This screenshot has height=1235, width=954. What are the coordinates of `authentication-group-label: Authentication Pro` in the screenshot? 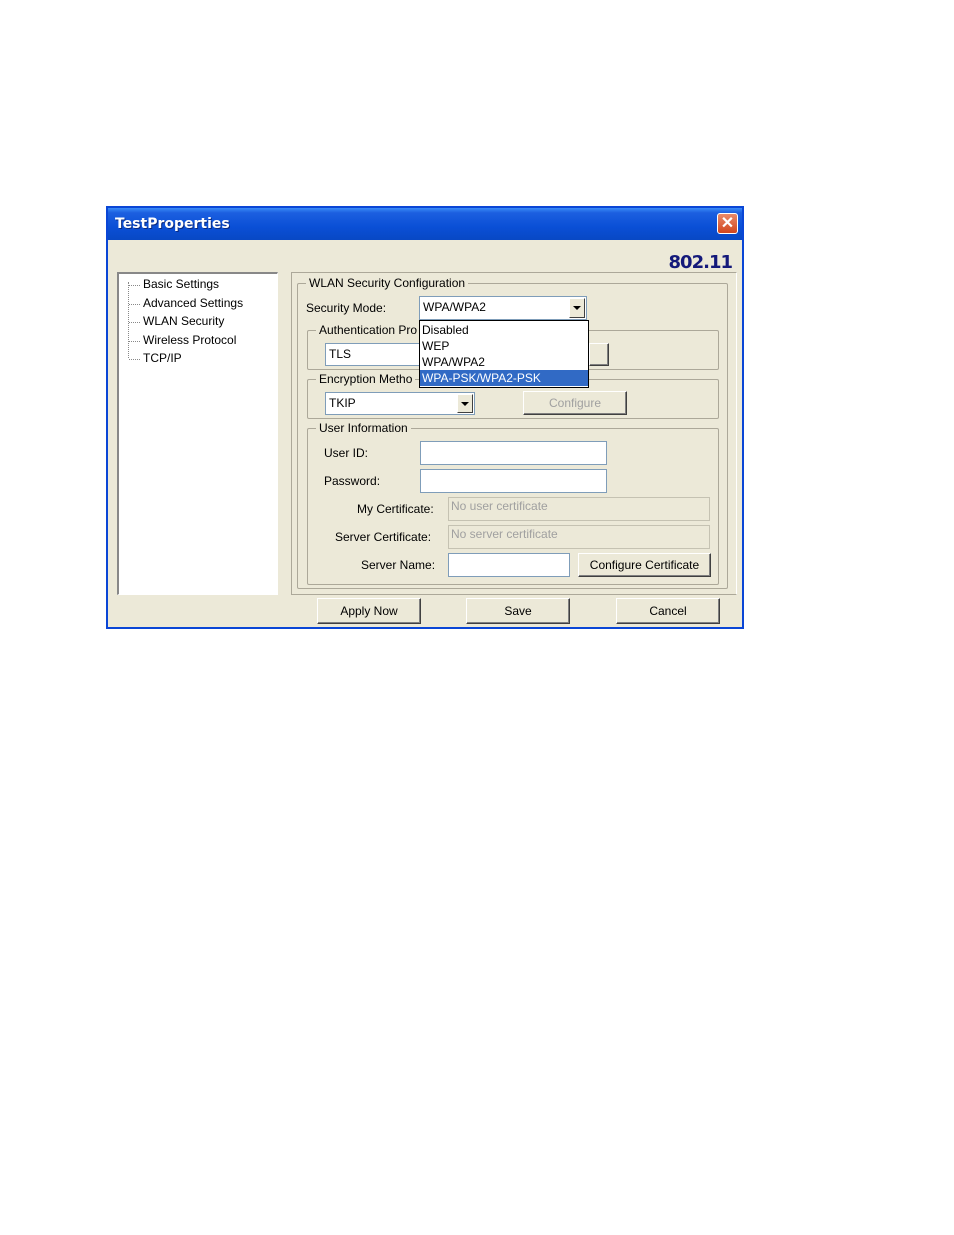 It's located at (368, 330).